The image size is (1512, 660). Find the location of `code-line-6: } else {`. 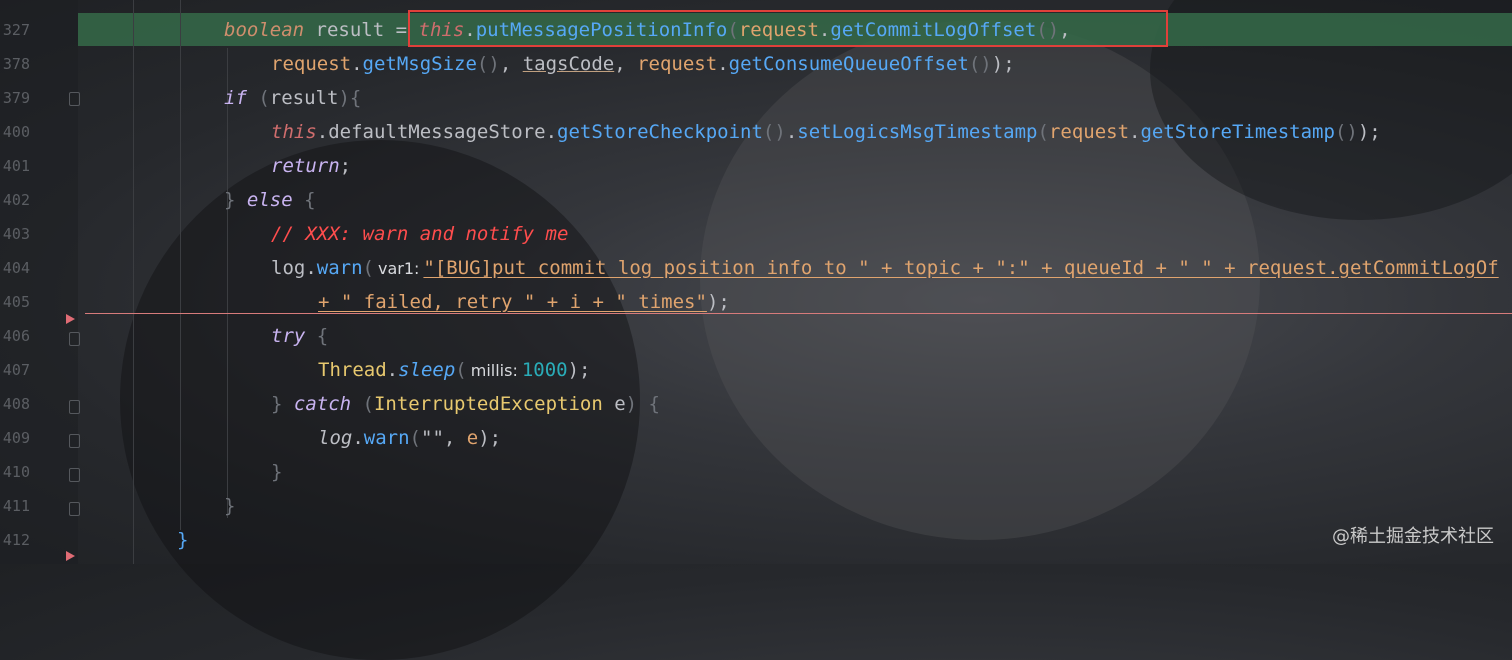

code-line-6: } else { is located at coordinates (270, 200).